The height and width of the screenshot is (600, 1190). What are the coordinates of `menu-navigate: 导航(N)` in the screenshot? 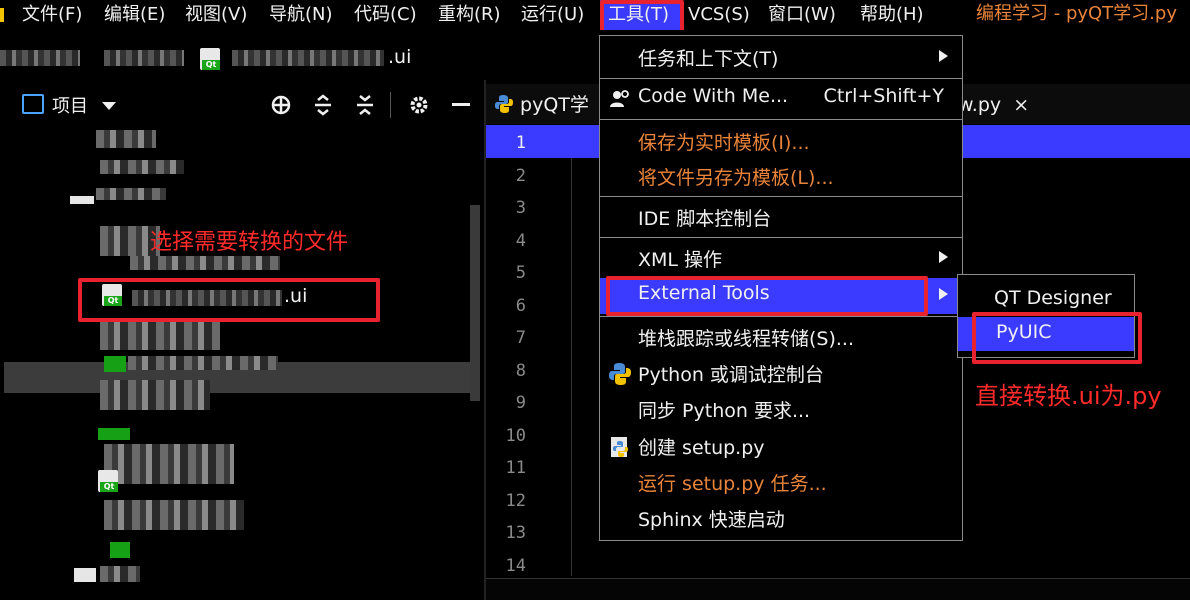 It's located at (301, 15).